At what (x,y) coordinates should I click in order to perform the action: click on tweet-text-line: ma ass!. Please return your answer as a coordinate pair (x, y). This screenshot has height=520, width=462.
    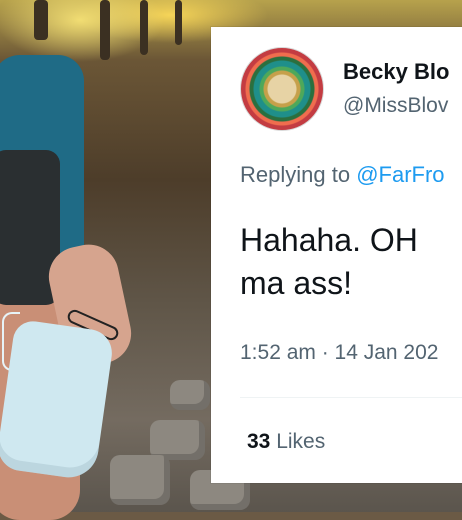
    Looking at the image, I should click on (296, 283).